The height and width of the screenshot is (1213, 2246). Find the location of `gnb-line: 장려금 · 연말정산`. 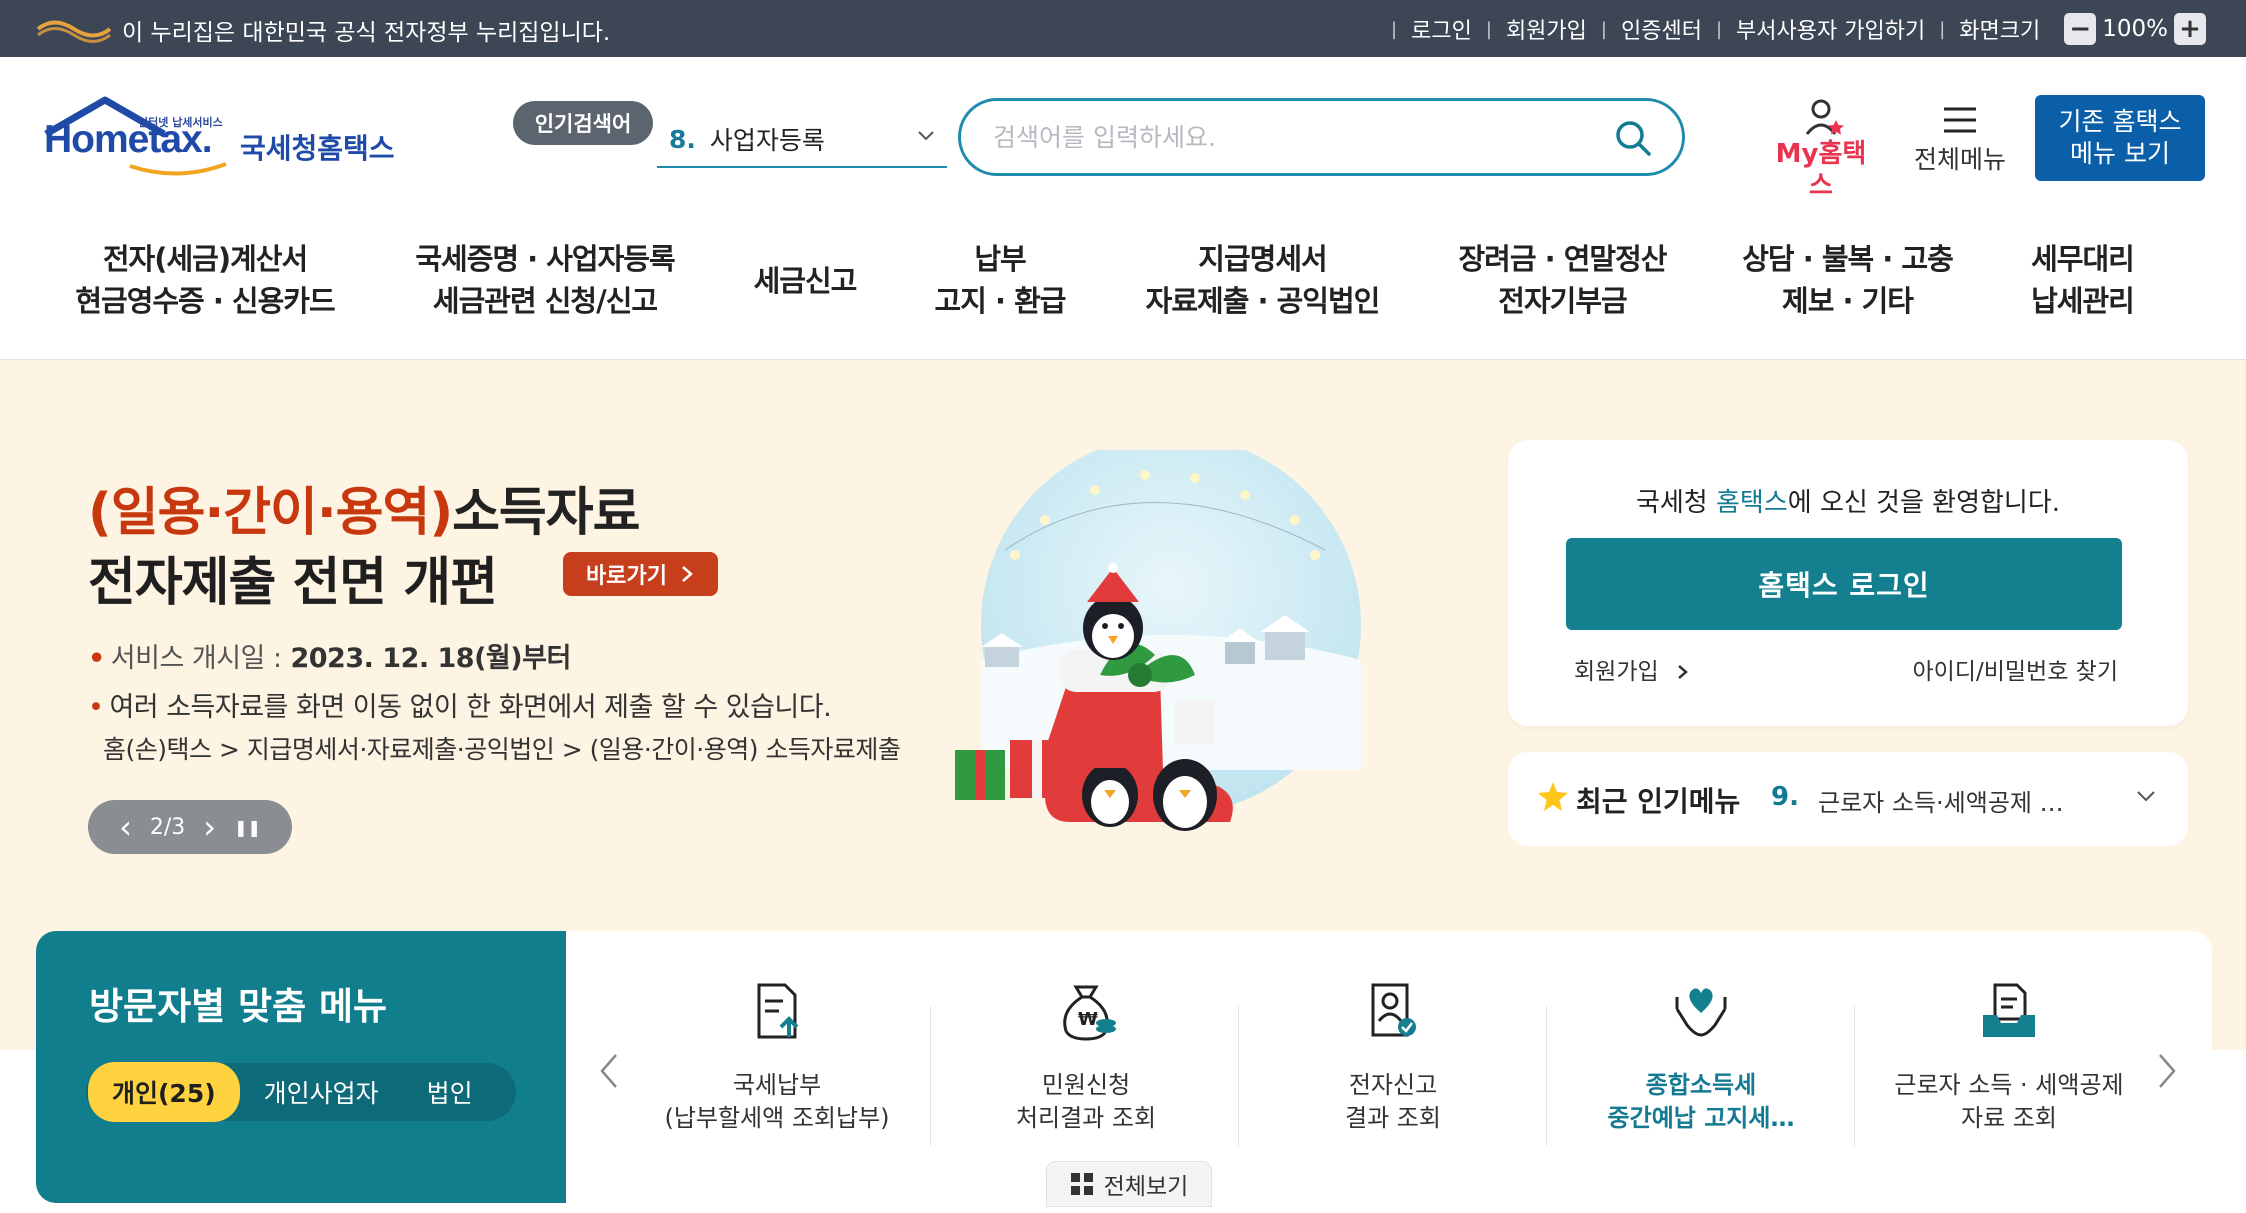

gnb-line: 장려금 · 연말정산 is located at coordinates (1563, 259).